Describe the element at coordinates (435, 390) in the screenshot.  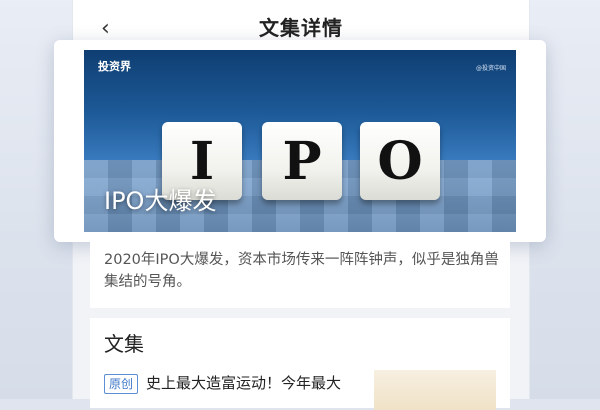
I see `article-thumbnail` at that location.